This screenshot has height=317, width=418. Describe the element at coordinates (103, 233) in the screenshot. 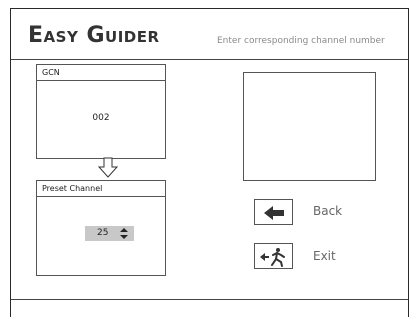

I see `preset-channel-value: 25` at that location.